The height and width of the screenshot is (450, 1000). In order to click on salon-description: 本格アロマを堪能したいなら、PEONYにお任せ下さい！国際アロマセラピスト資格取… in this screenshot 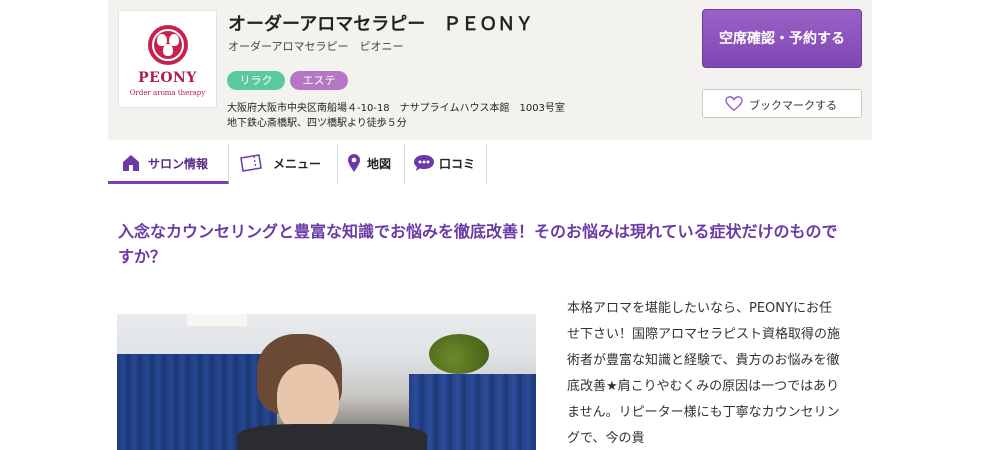, I will do `click(704, 373)`.